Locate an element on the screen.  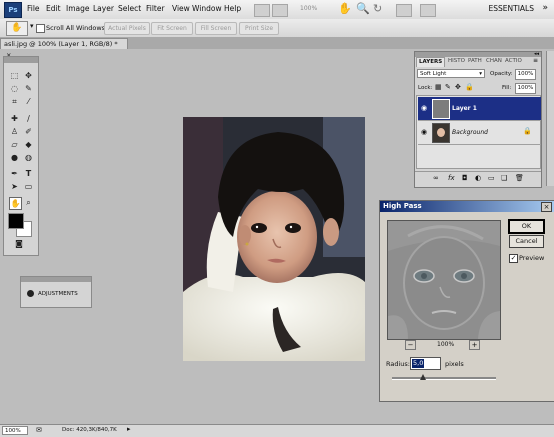
menu-select: Select is located at coordinates (129, 8).